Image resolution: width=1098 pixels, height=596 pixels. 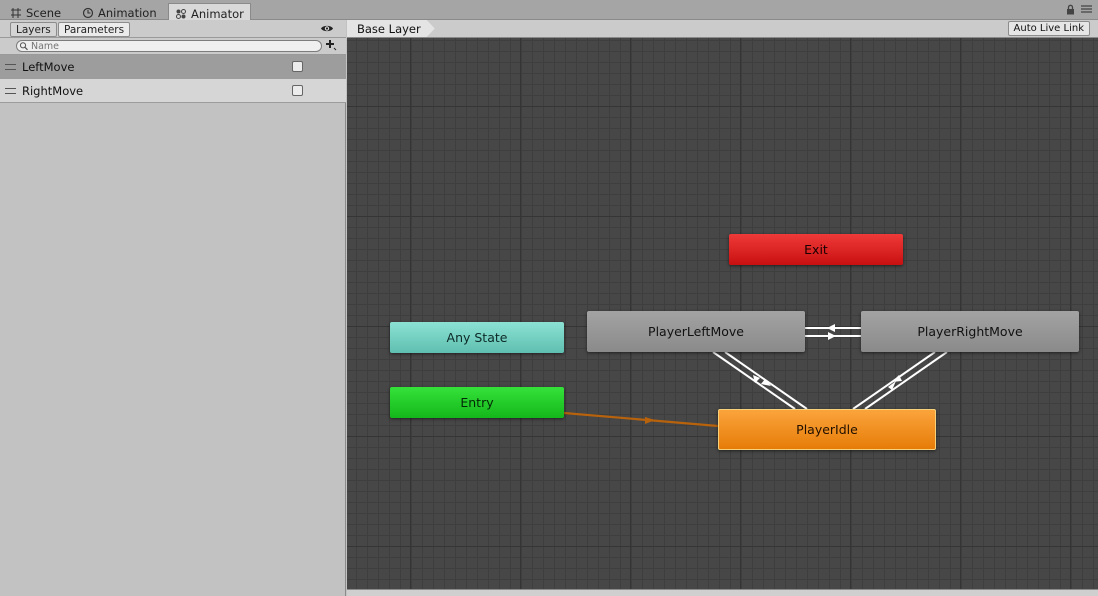 I want to click on eye-icon, so click(x=327, y=28).